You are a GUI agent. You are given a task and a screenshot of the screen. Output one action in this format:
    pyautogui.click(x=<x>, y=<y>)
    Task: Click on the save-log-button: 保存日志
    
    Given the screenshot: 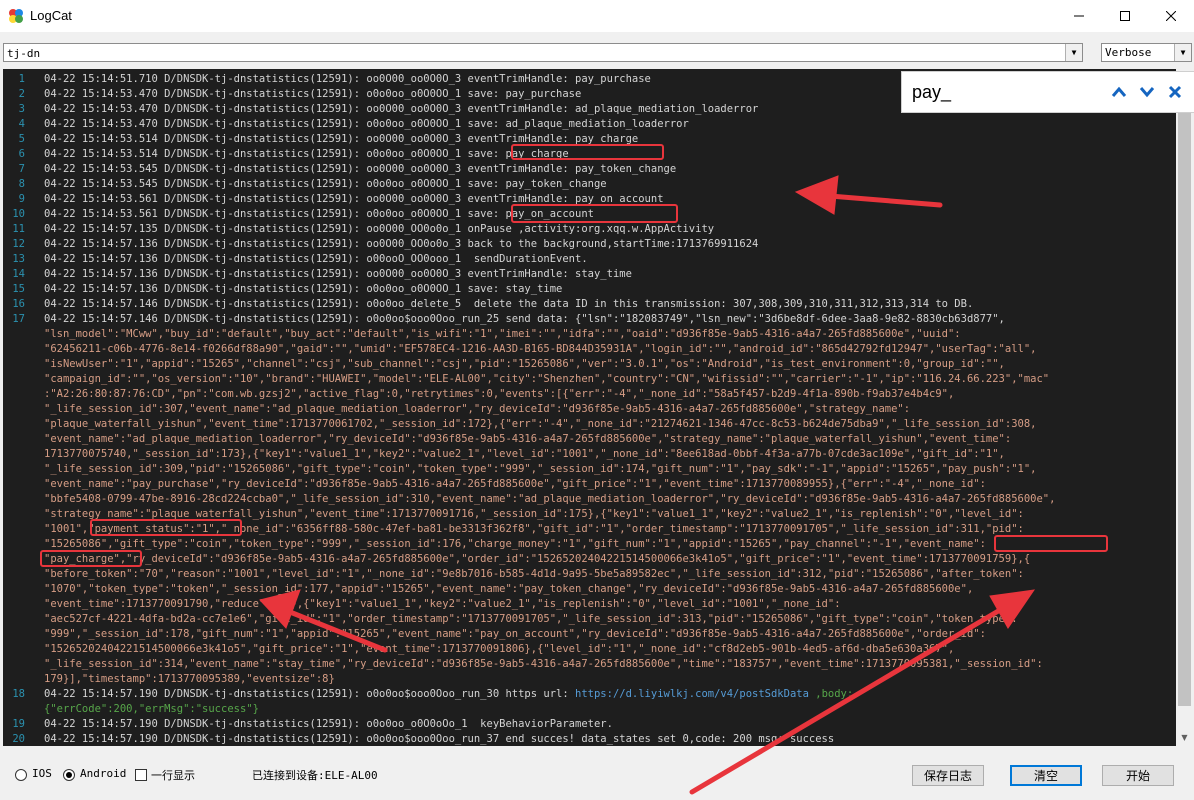 What is the action you would take?
    pyautogui.click(x=948, y=775)
    